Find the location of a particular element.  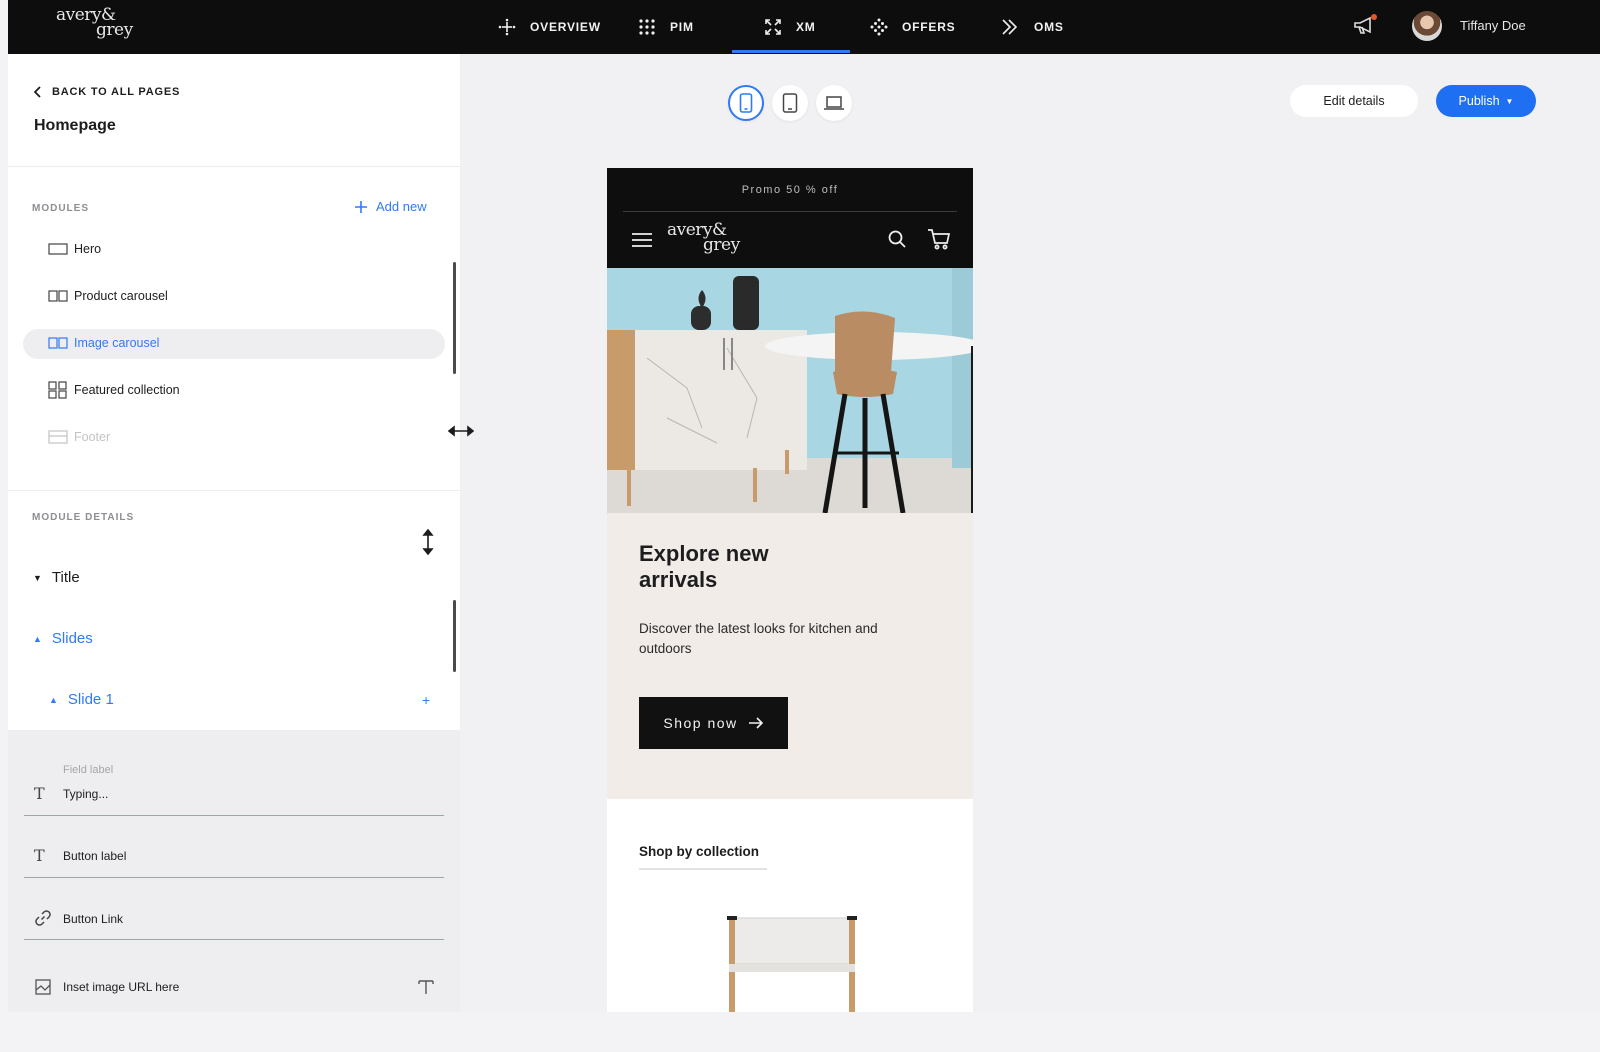

preview-brand-logo: avery& grey is located at coordinates (703, 238).